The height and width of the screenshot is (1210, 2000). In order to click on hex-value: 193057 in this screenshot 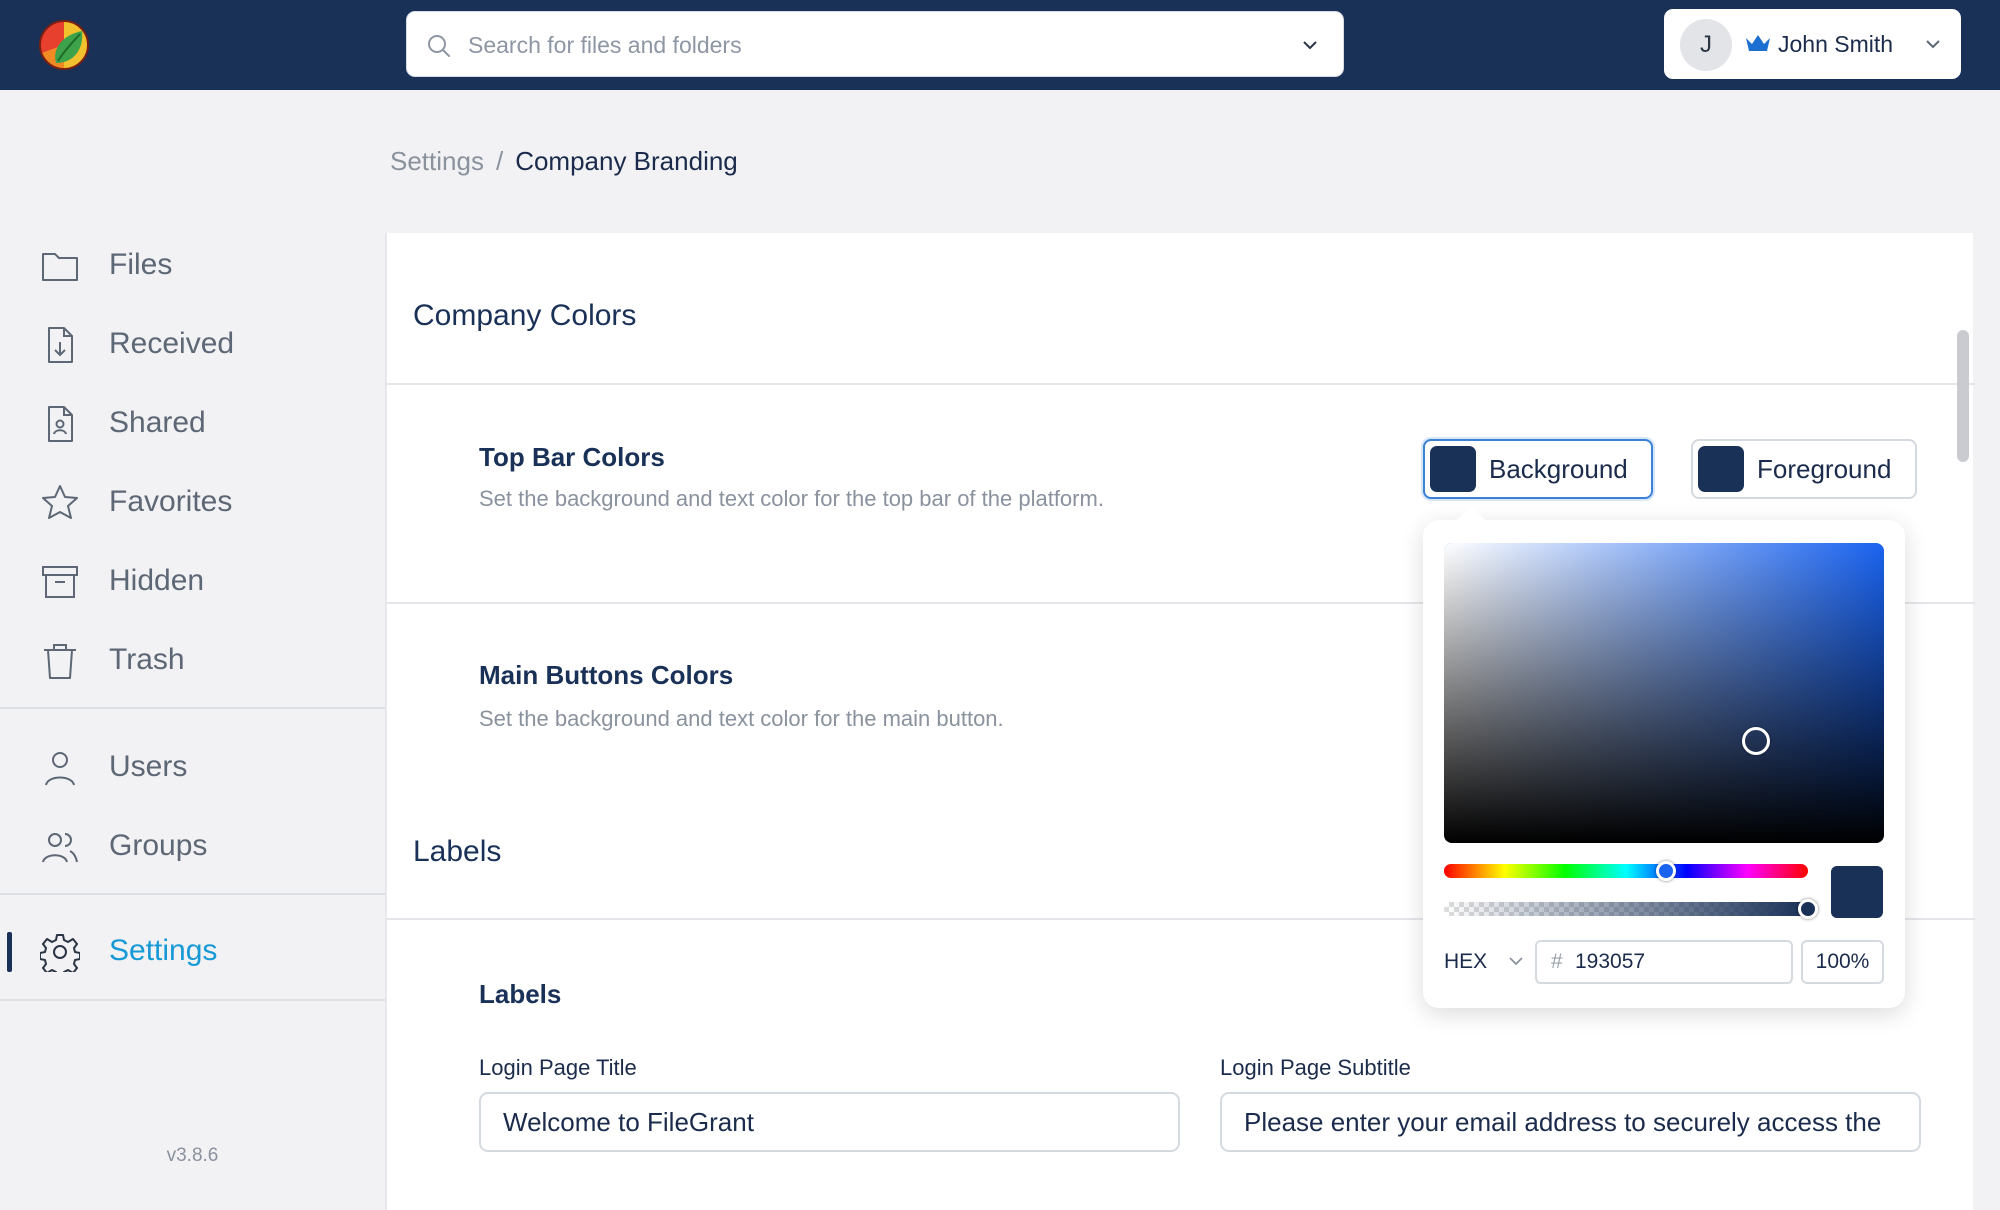, I will do `click(1610, 961)`.